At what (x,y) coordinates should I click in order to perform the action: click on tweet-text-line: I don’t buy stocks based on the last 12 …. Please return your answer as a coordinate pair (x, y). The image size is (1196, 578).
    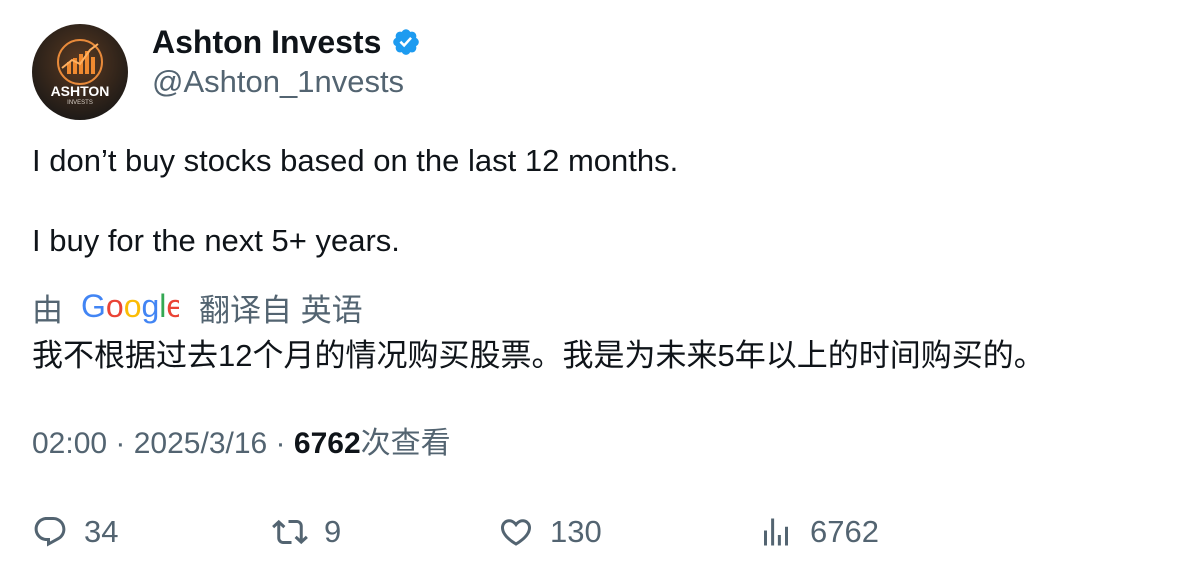
    Looking at the image, I should click on (355, 160).